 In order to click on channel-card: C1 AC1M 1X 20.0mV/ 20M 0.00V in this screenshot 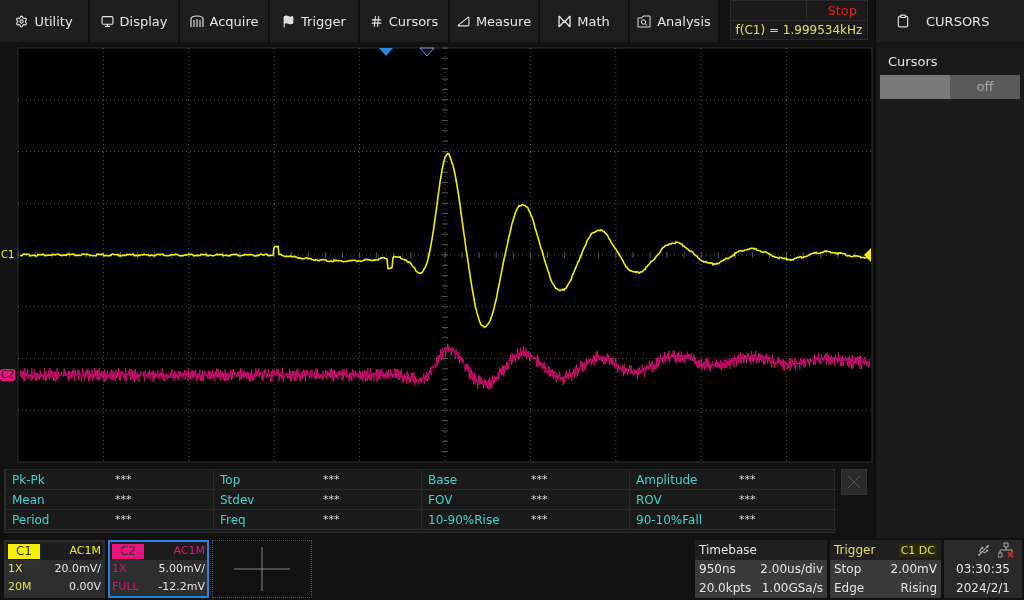, I will do `click(54, 569)`.